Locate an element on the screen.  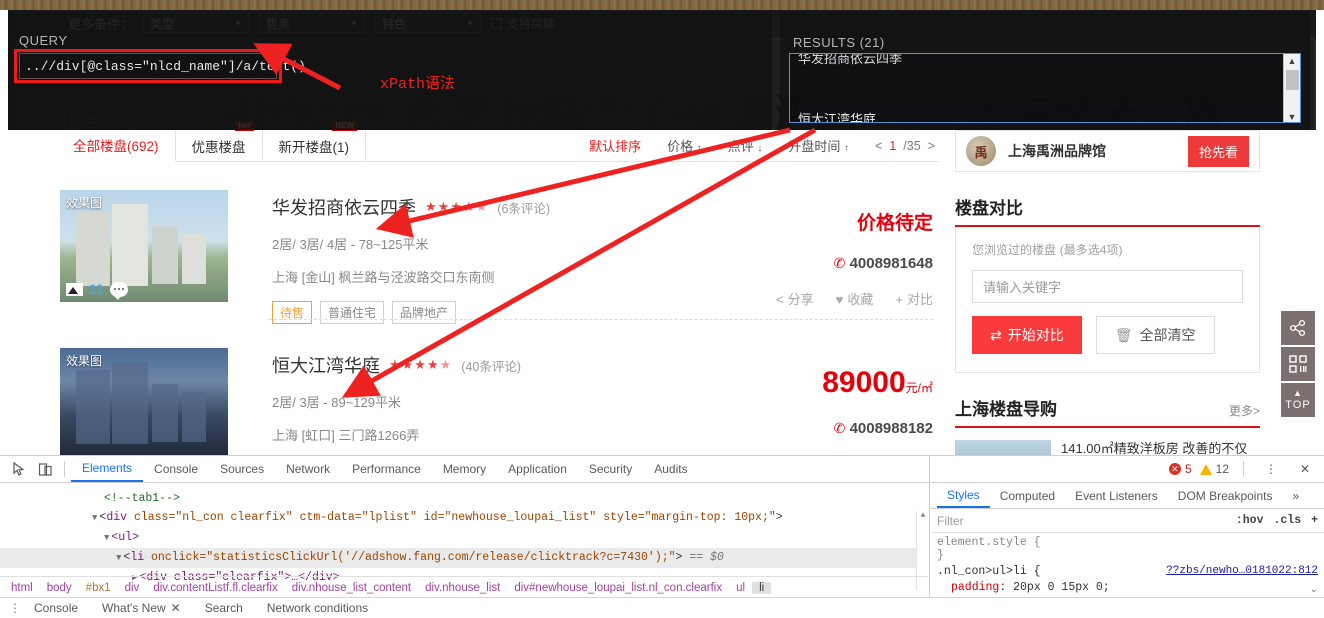
warning-badge: 12 is located at coordinates (1214, 469).